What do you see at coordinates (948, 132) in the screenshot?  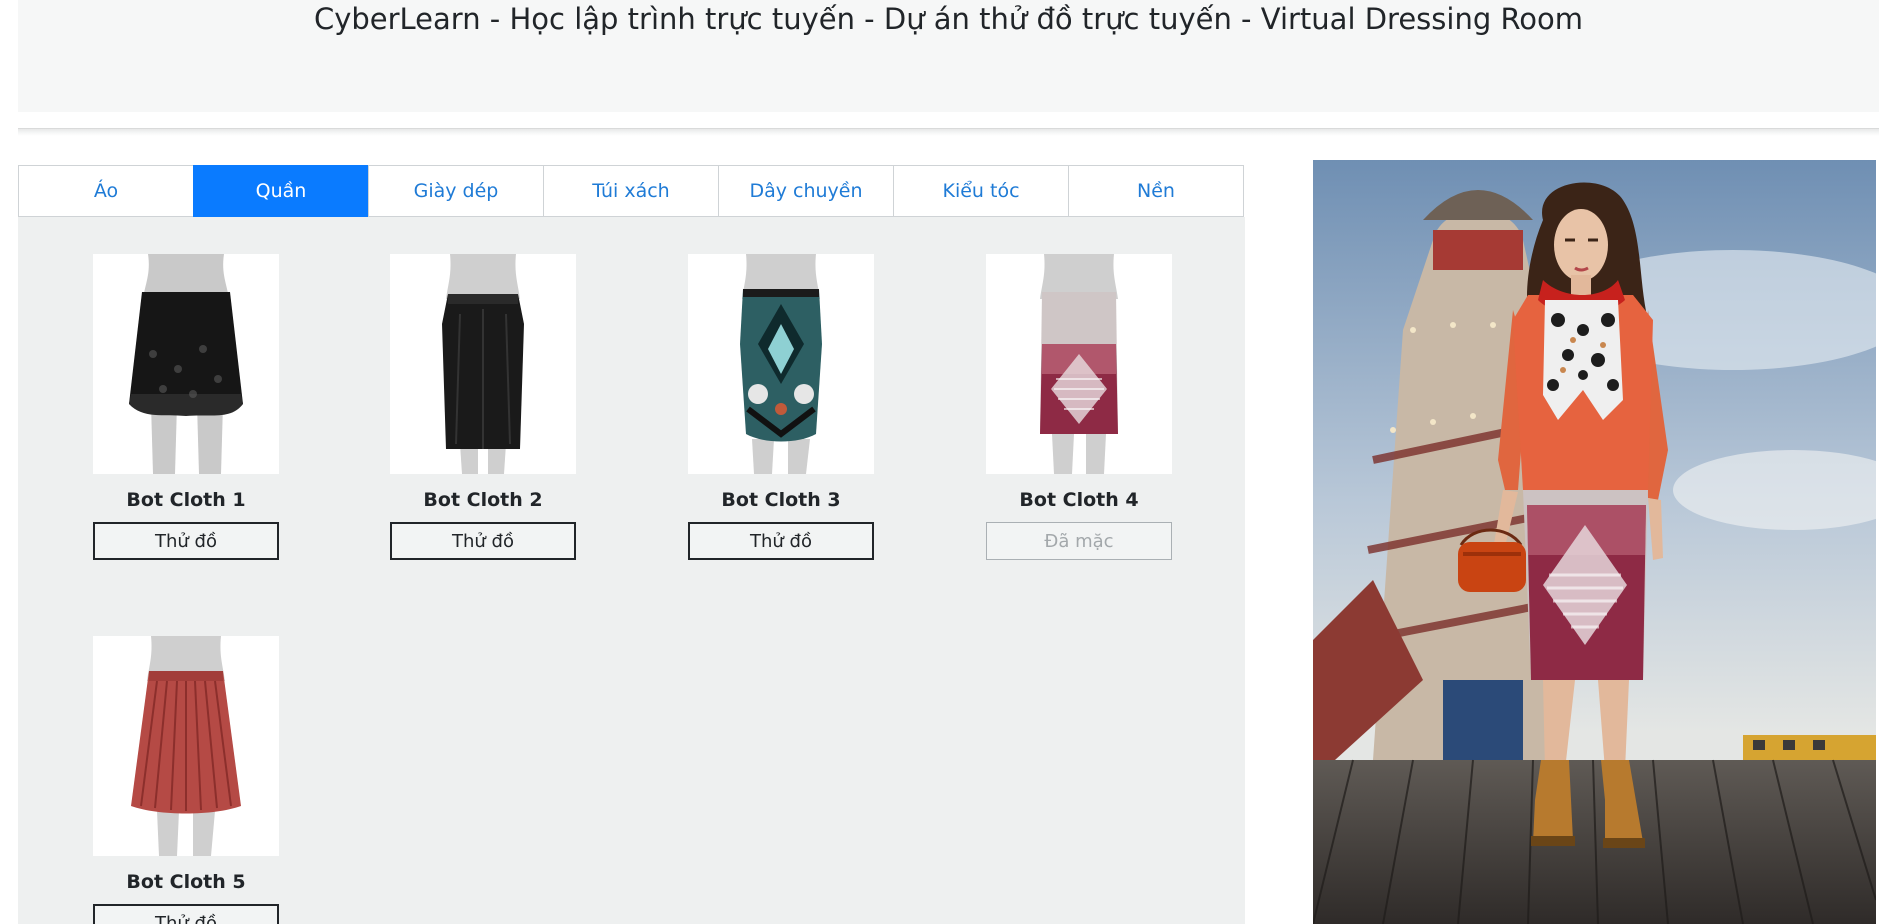 I see `header-divider` at bounding box center [948, 132].